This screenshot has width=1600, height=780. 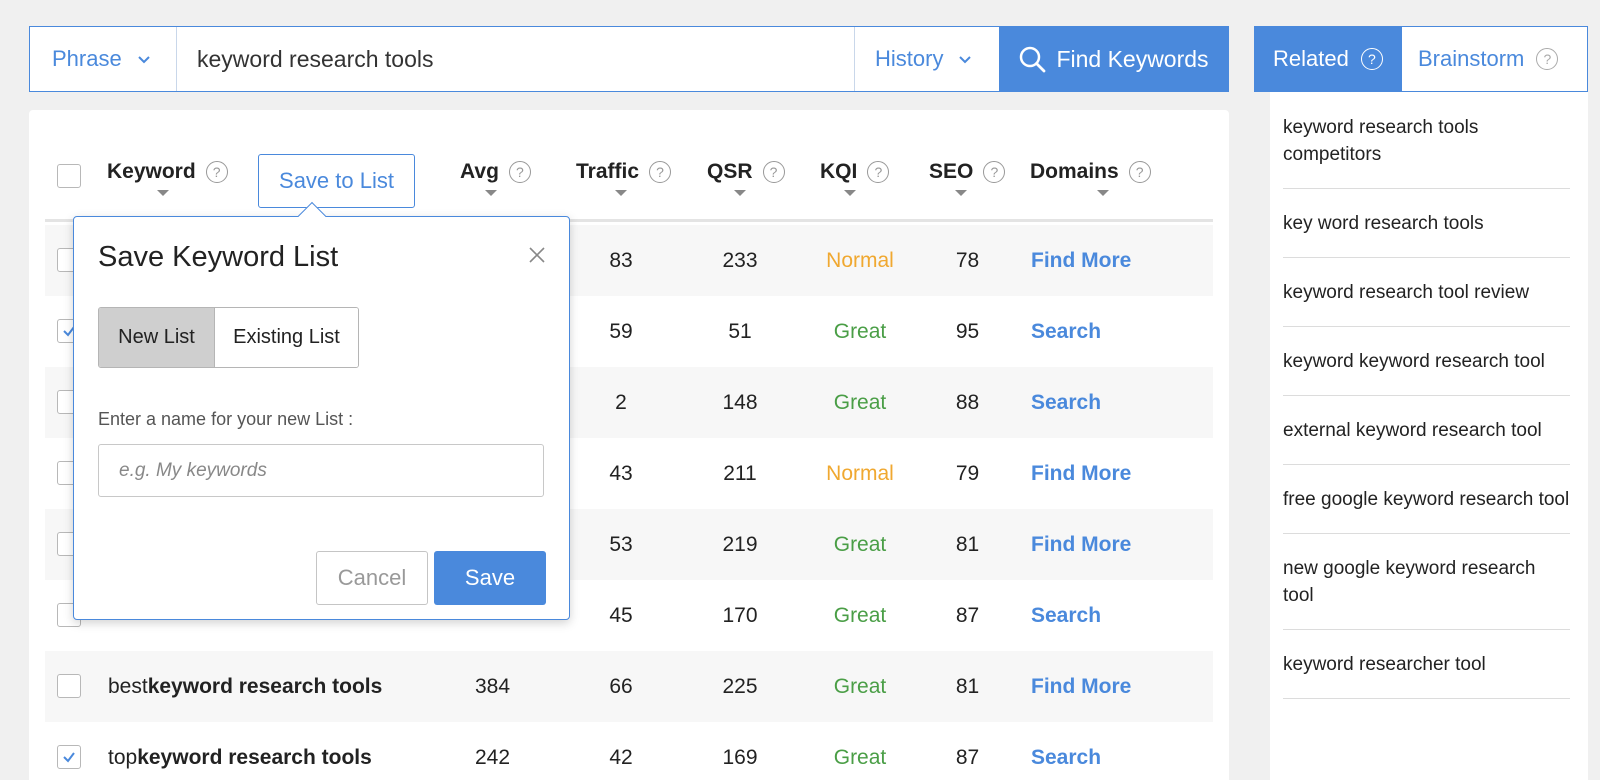 I want to click on list-item: keyword research tools competitors, so click(x=1426, y=140).